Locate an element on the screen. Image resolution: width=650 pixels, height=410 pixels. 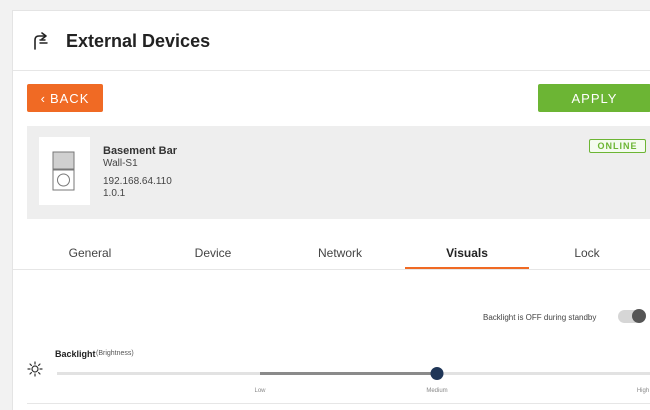
page-header: External Devices is located at coordinates (331, 41).